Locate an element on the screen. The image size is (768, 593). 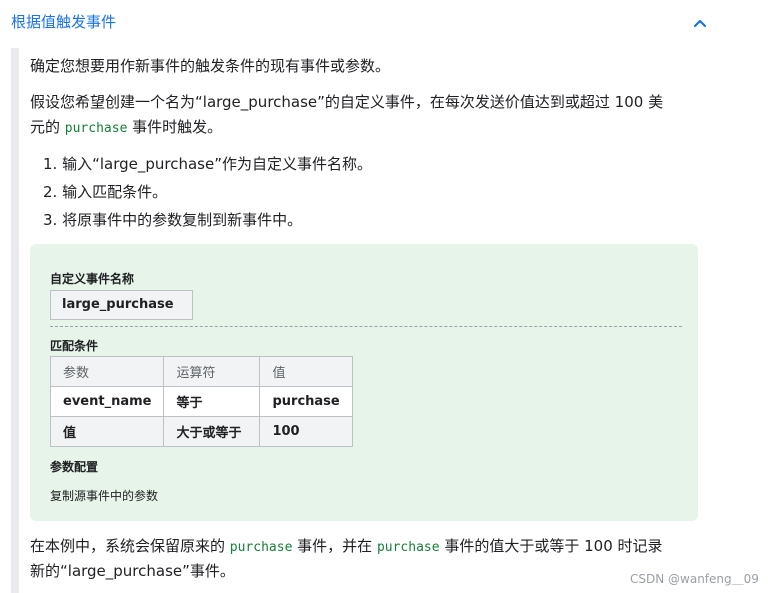
table-row: 值 大于或等于 100 is located at coordinates (201, 431).